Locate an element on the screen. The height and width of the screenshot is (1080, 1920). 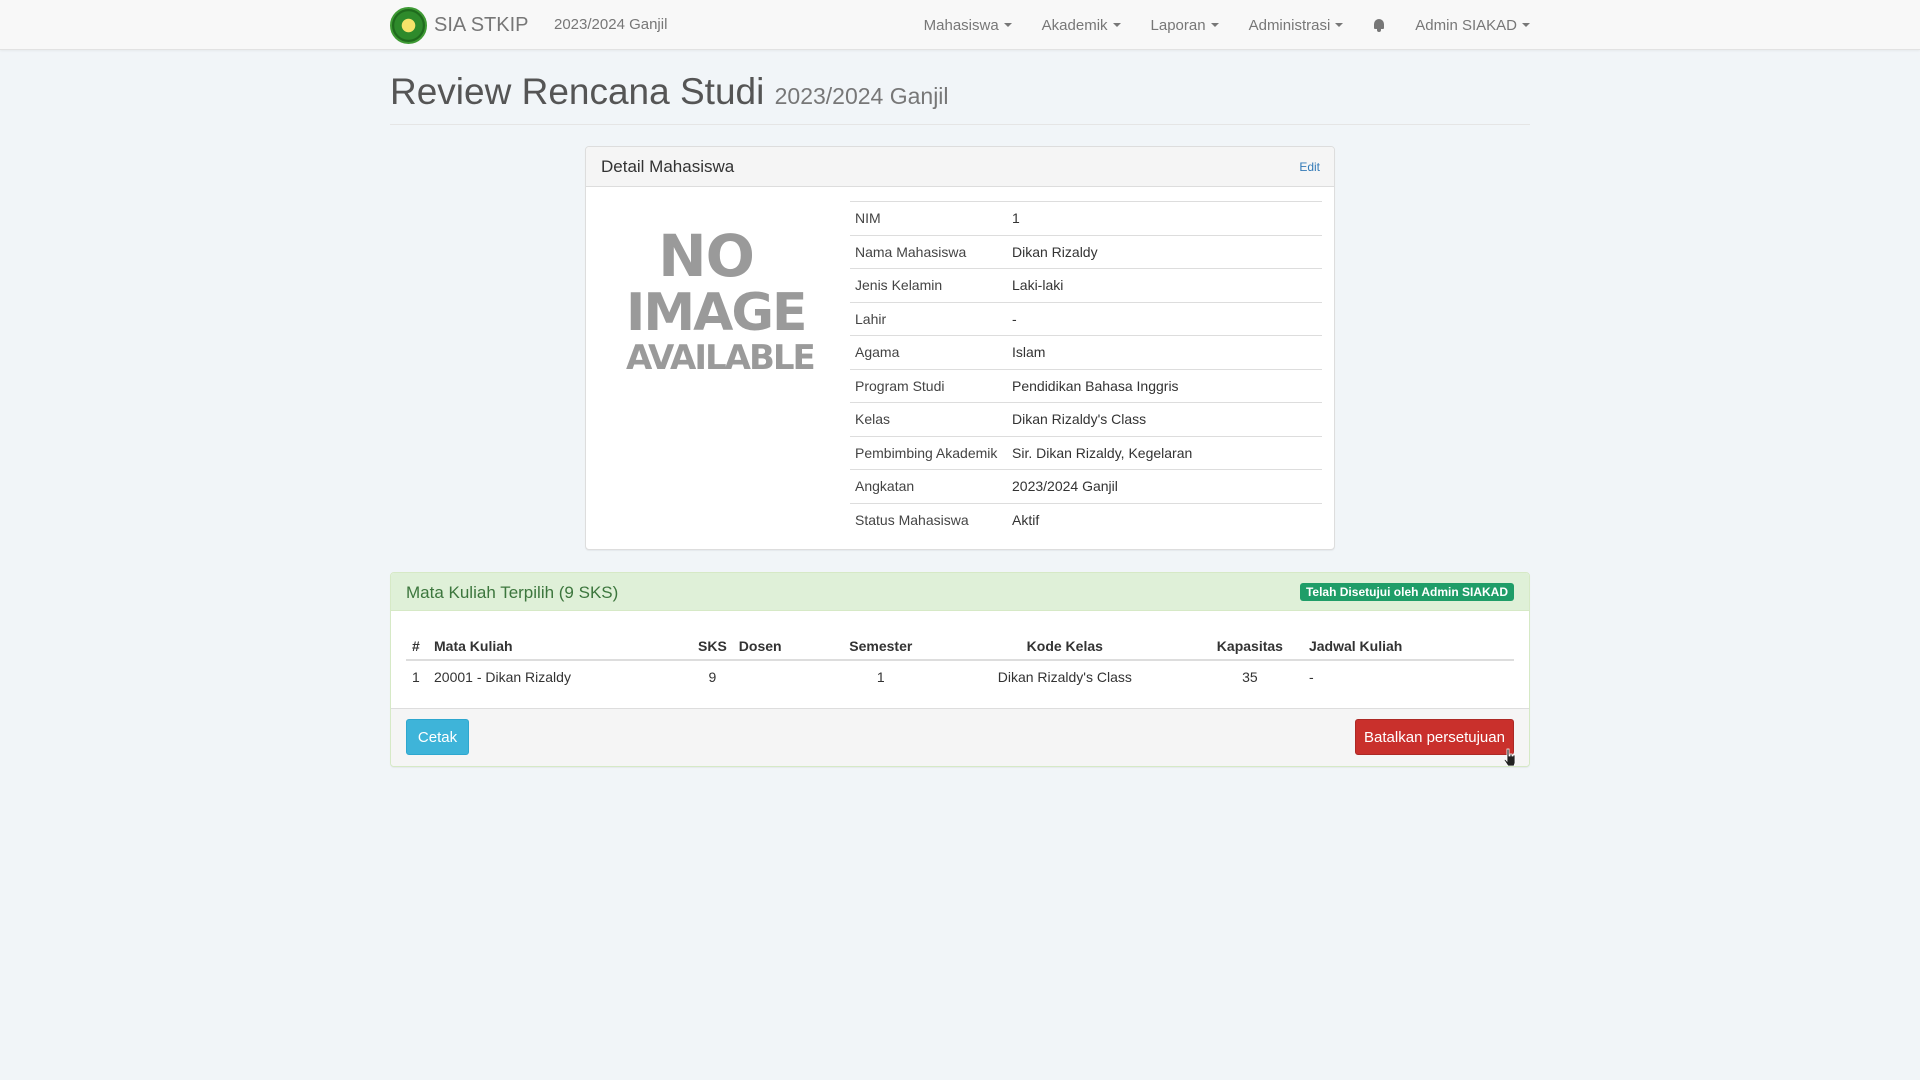
menu-label: Mahasiswa is located at coordinates (961, 25).